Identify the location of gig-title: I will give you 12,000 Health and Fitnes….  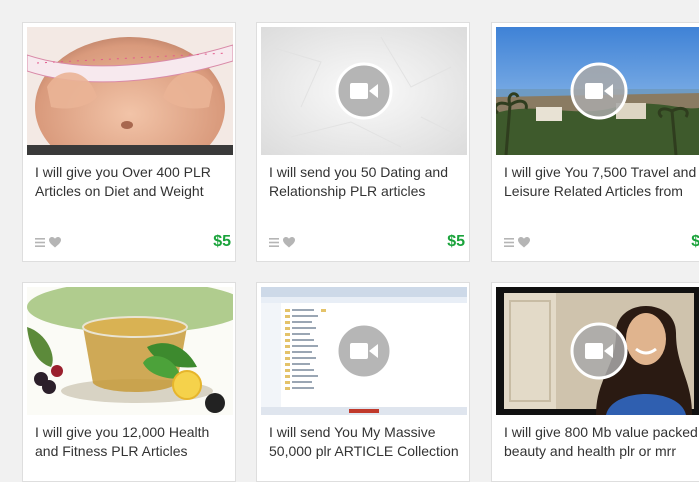
(135, 442).